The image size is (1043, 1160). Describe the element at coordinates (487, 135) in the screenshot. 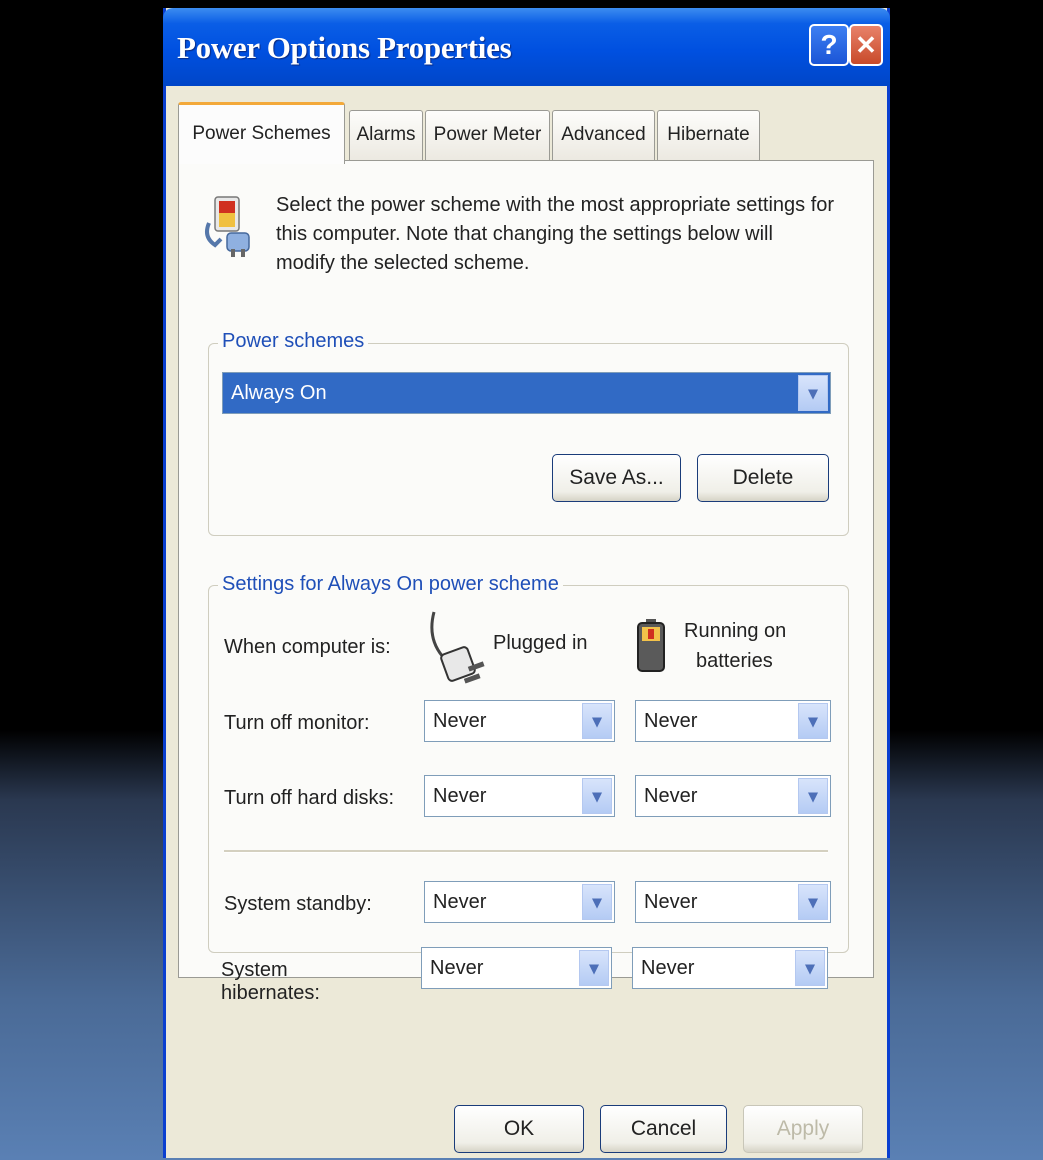

I see `tab-power-meter: Power Meter` at that location.